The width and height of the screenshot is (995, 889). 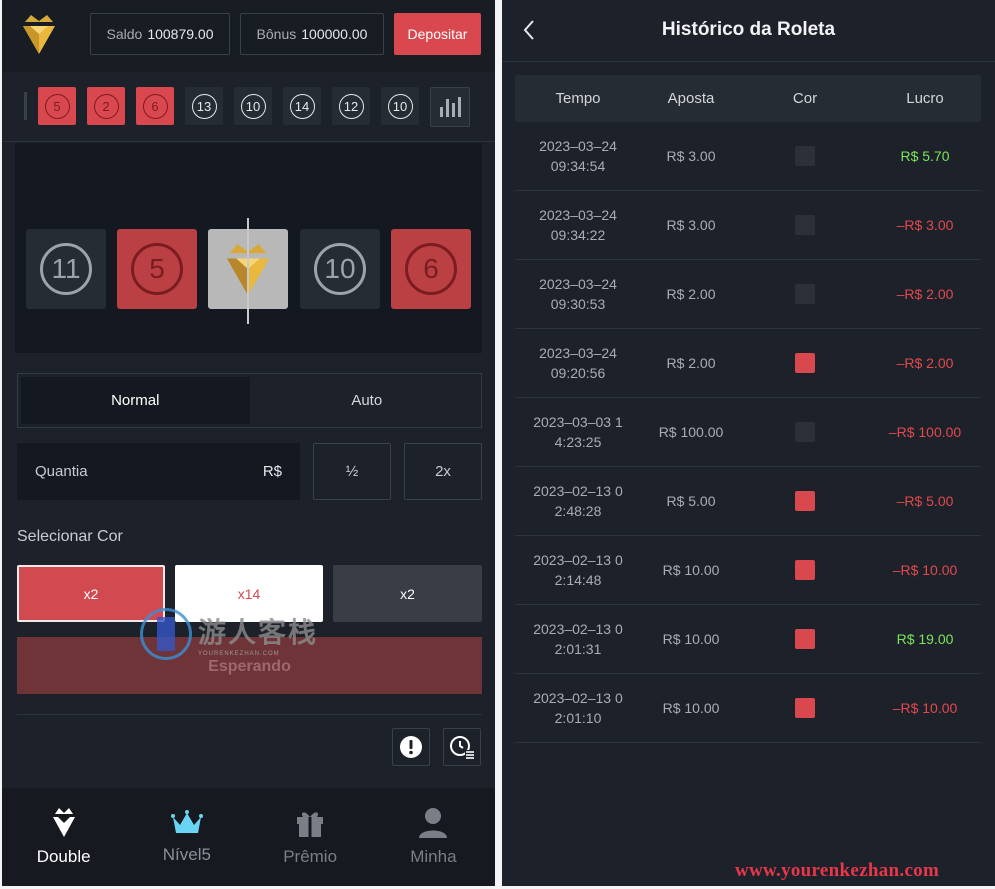 I want to click on strip-scroll-marker, so click(x=25, y=106).